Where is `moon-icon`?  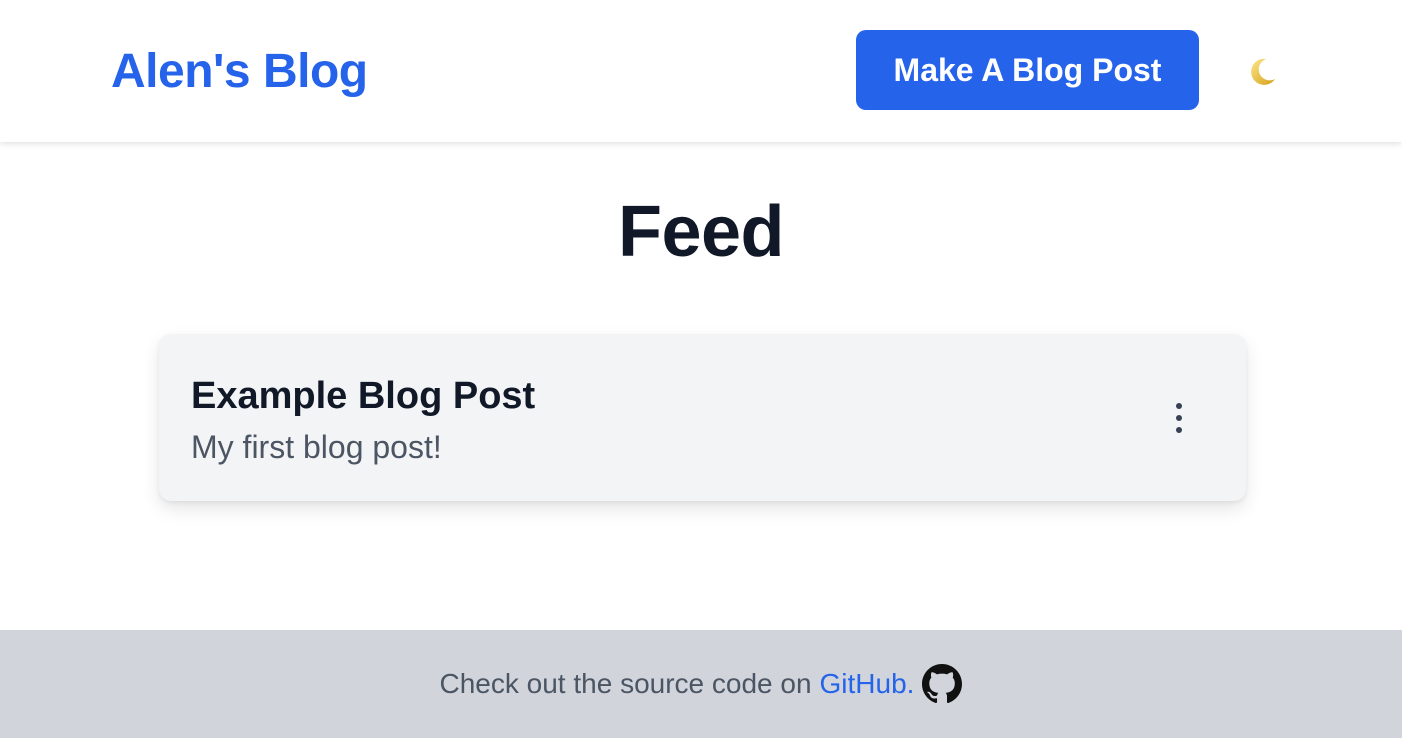 moon-icon is located at coordinates (1263, 71).